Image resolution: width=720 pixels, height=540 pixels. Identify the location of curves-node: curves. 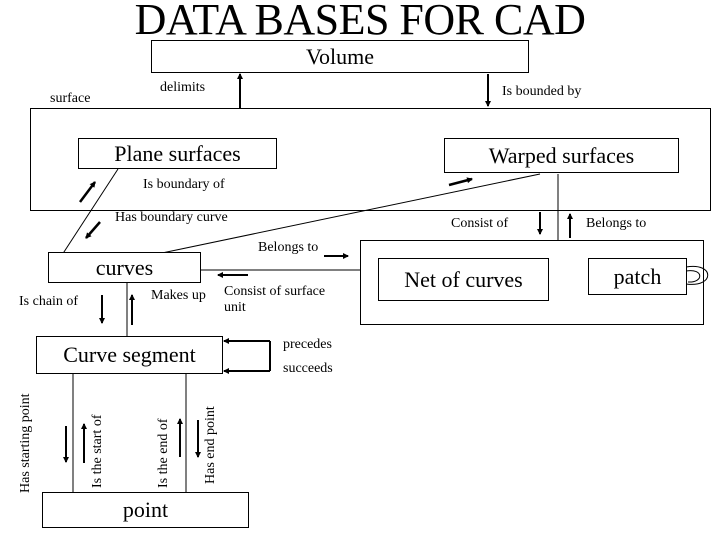
(124, 267).